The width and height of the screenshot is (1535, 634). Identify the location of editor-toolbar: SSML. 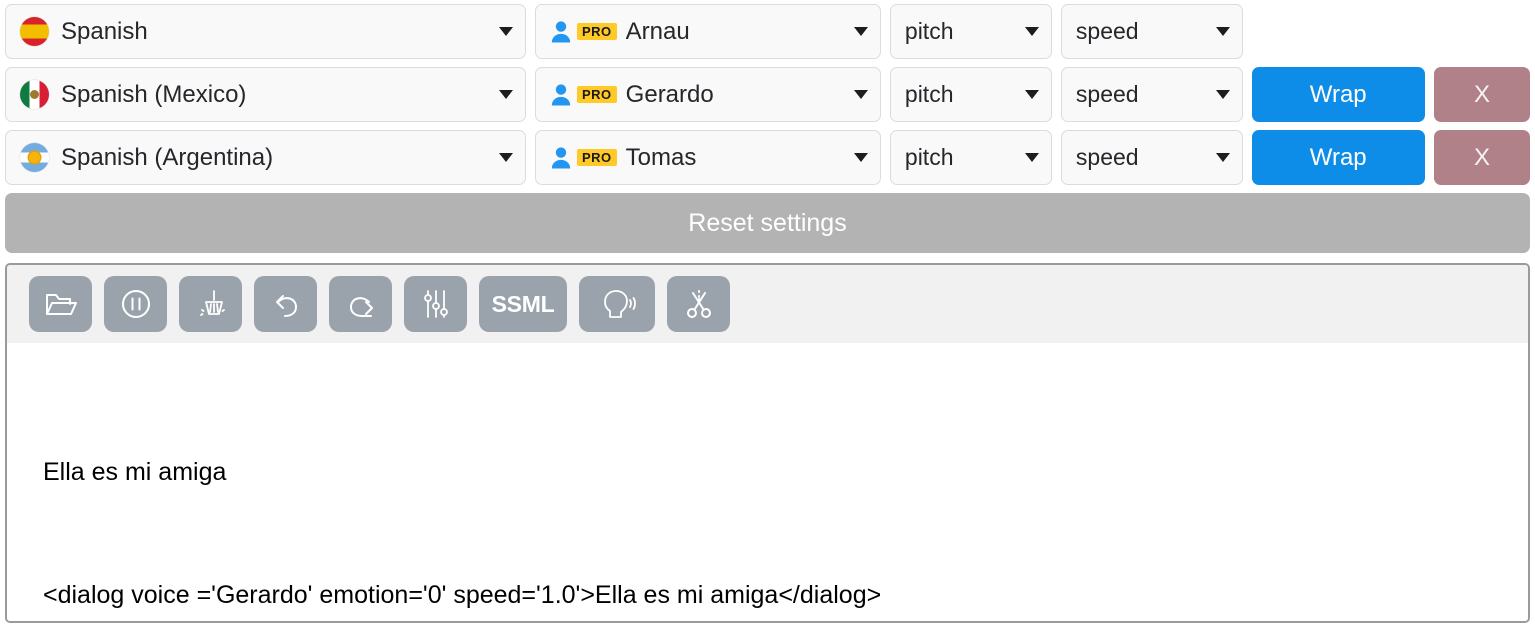
(767, 304).